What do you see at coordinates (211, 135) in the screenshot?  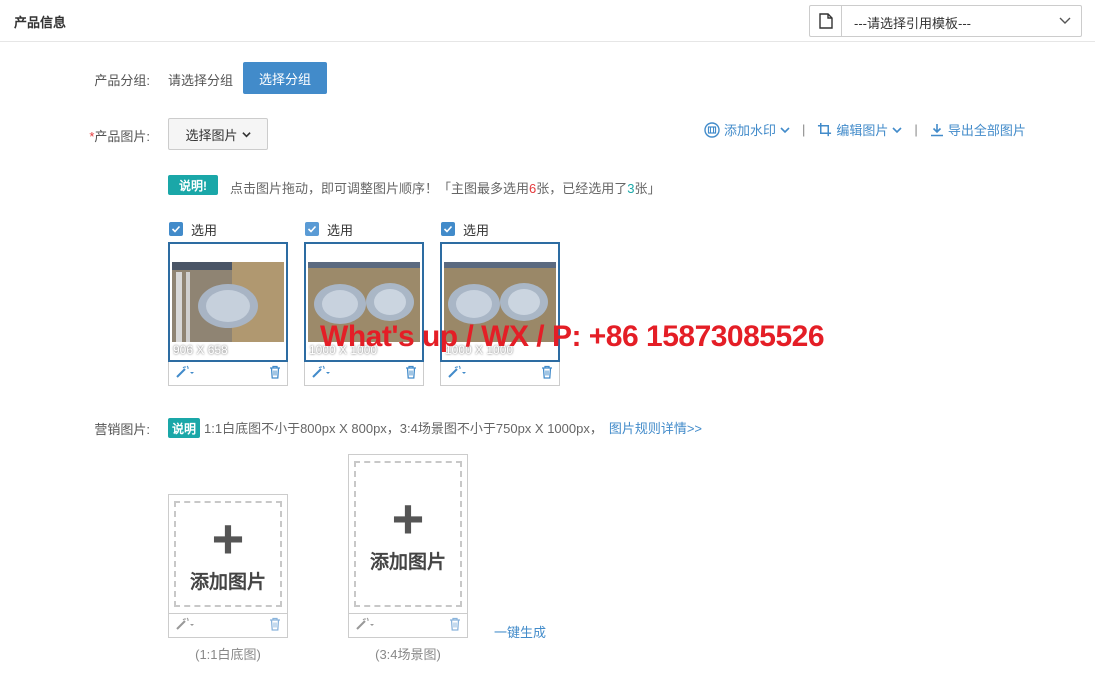 I see `select-images-label: 选择图片` at bounding box center [211, 135].